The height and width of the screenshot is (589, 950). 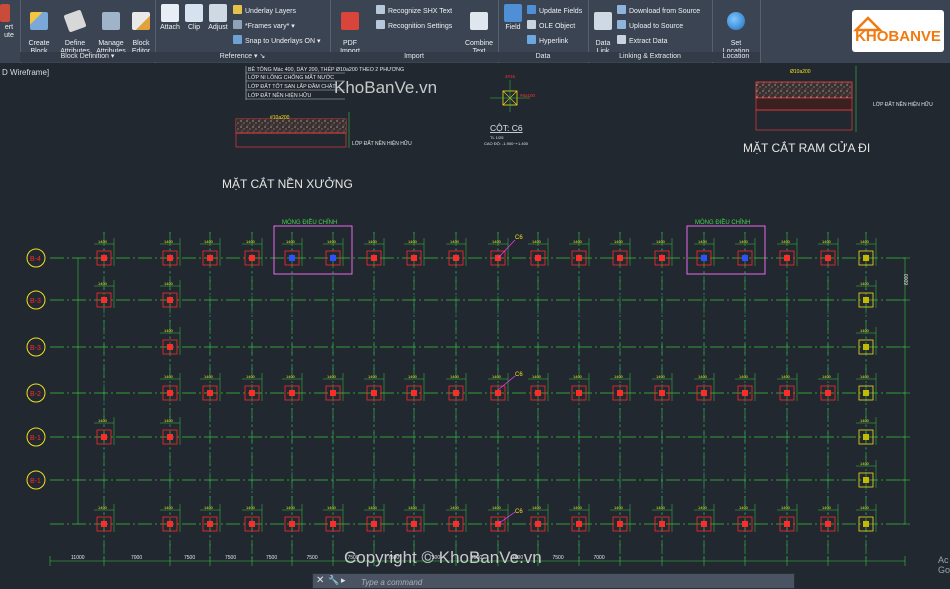 What do you see at coordinates (554, 11) in the screenshot?
I see `update-fields-button: Update Fields` at bounding box center [554, 11].